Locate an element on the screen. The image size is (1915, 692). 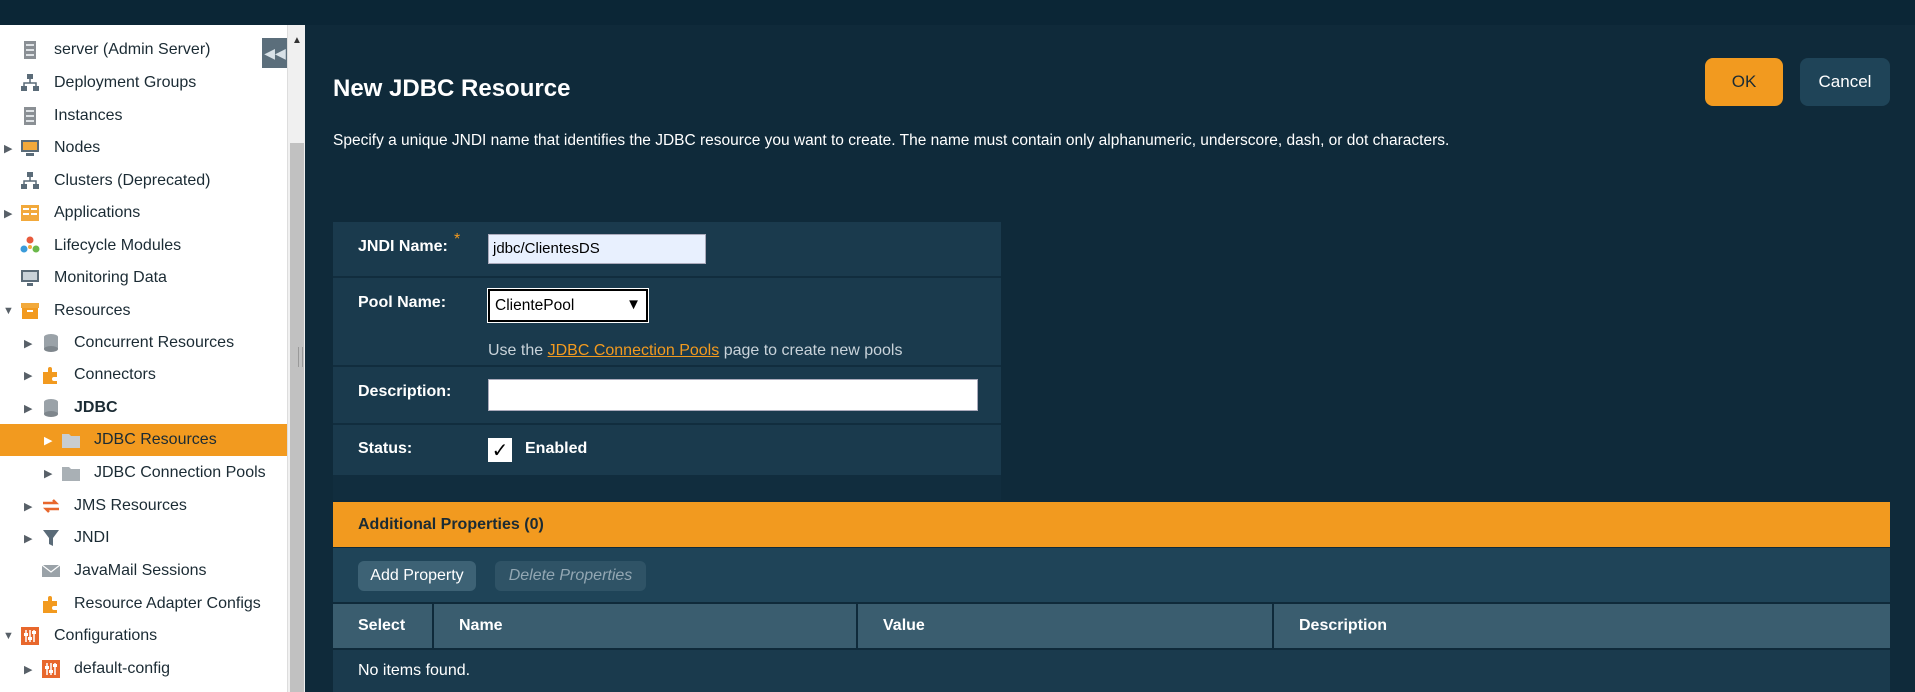
properties-table-header: Select Name Value Description is located at coordinates (1111, 626).